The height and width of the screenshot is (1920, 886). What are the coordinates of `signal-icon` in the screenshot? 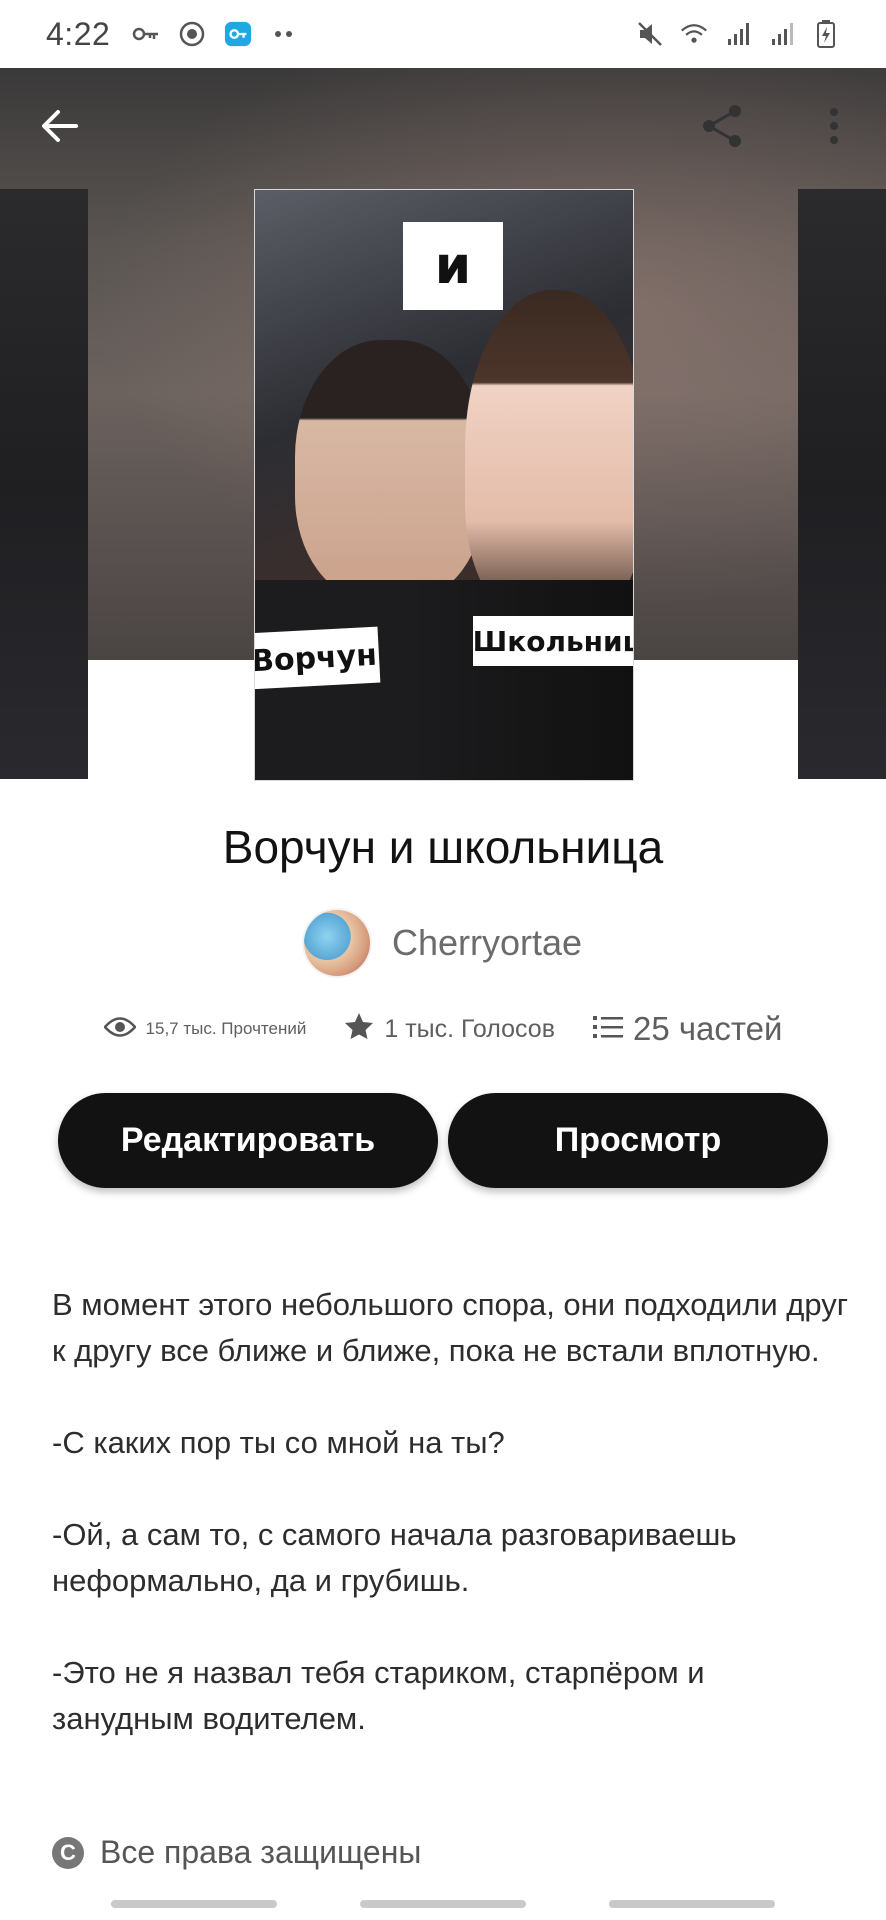 It's located at (738, 34).